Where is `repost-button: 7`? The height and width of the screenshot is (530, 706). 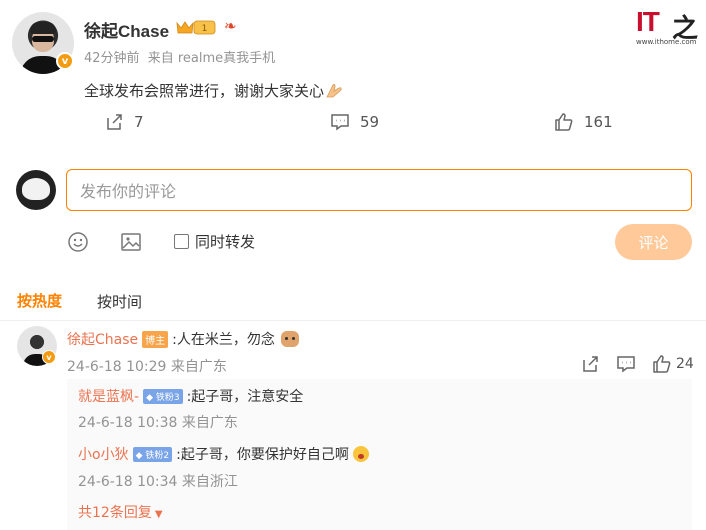 repost-button: 7 is located at coordinates (124, 122).